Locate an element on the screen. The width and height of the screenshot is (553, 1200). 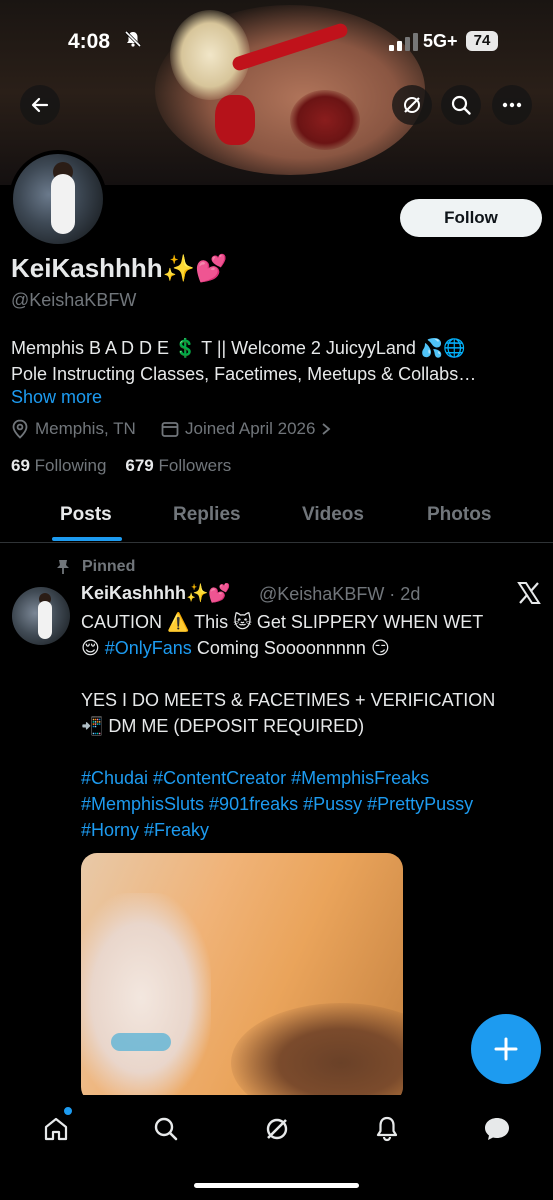
nav-grok is located at coordinates (277, 1129).